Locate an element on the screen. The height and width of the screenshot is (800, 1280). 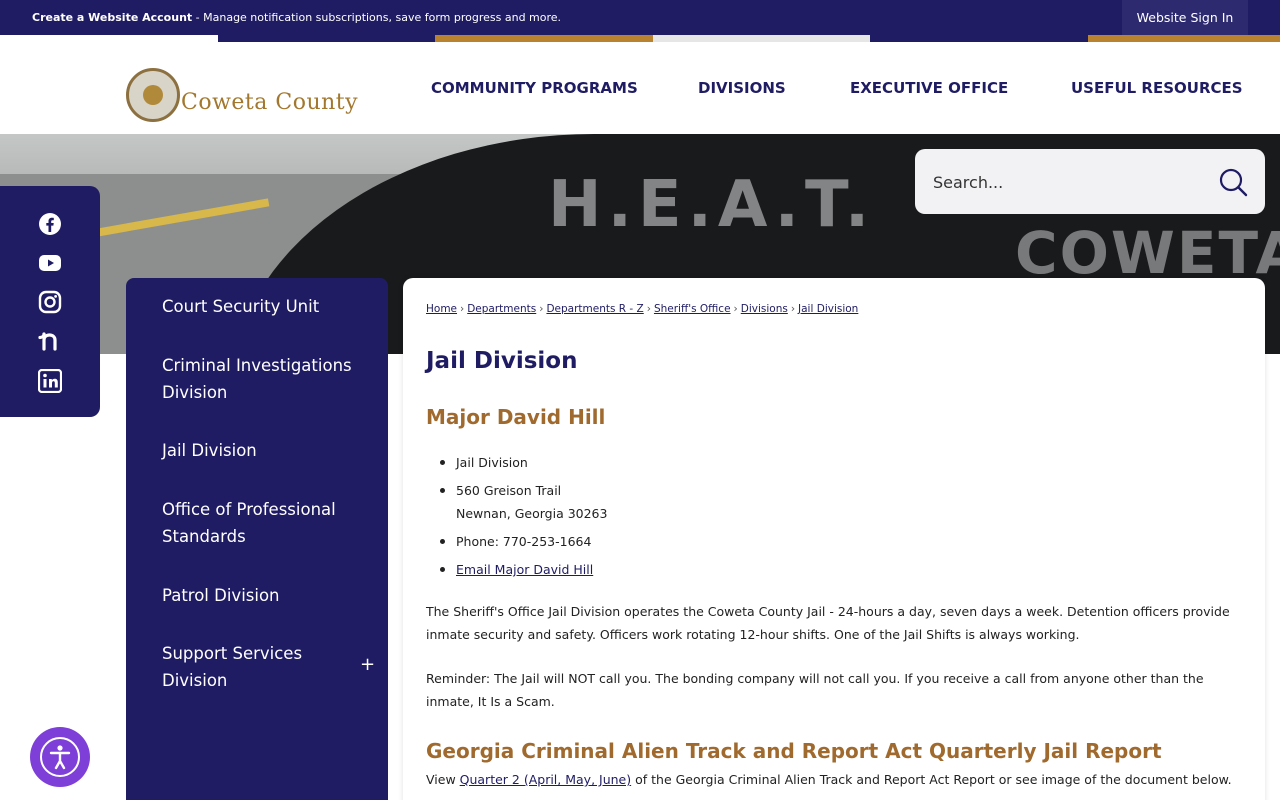
coweta-decal: COWETA is located at coordinates (1147, 253).